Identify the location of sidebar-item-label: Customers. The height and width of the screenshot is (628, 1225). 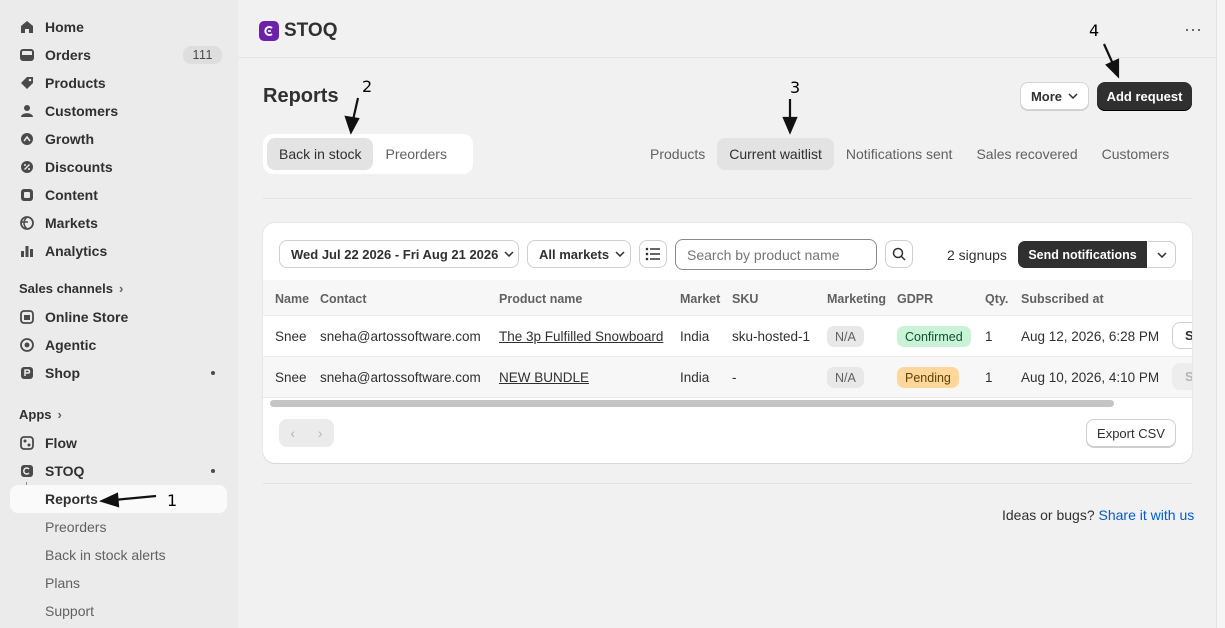
(82, 111).